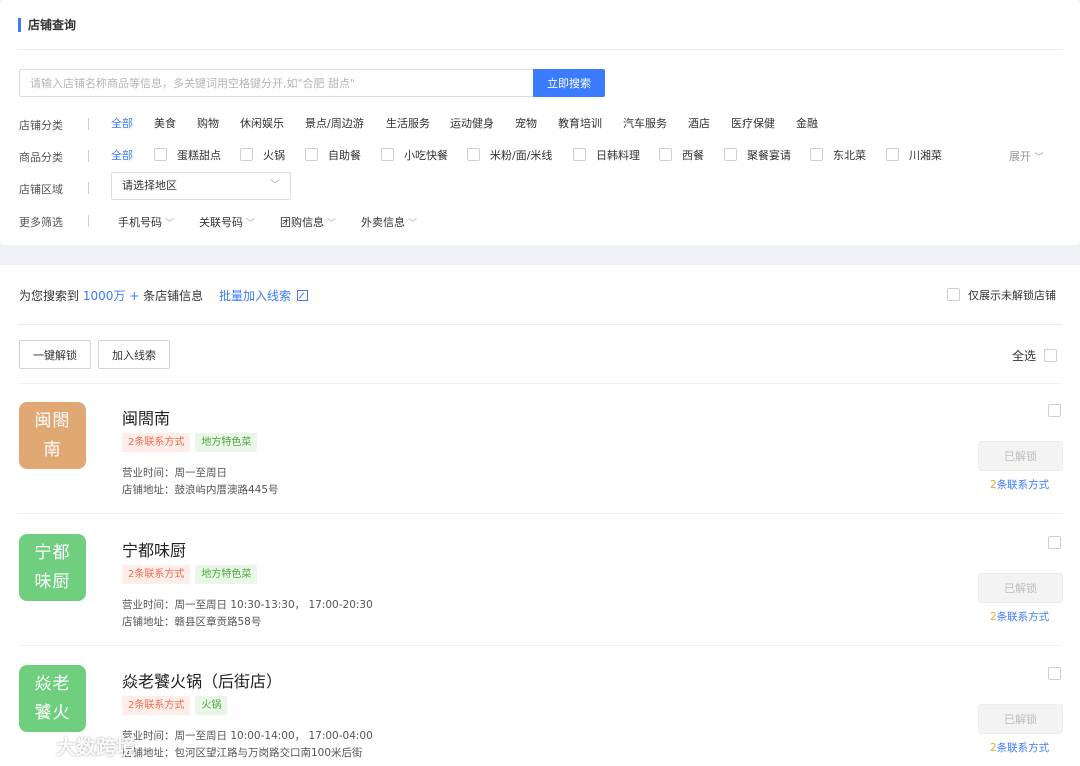 The image size is (1080, 766). Describe the element at coordinates (201, 186) in the screenshot. I see `region-select: 请选择地区 ﹀` at that location.